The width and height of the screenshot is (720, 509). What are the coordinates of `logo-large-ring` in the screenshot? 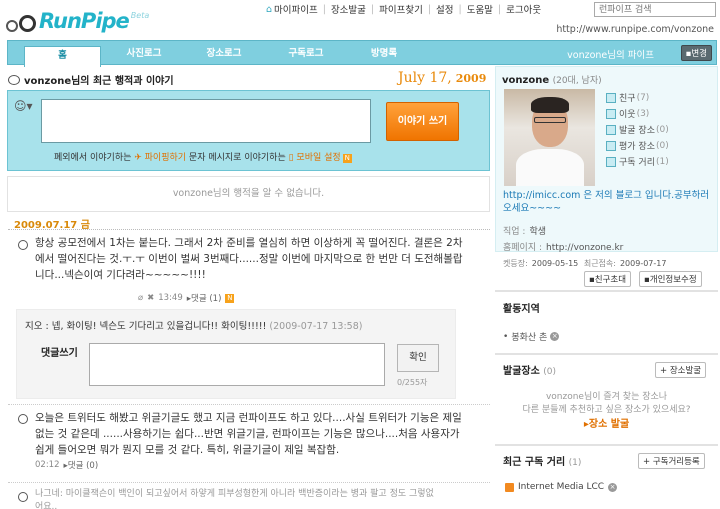 It's located at (27, 23).